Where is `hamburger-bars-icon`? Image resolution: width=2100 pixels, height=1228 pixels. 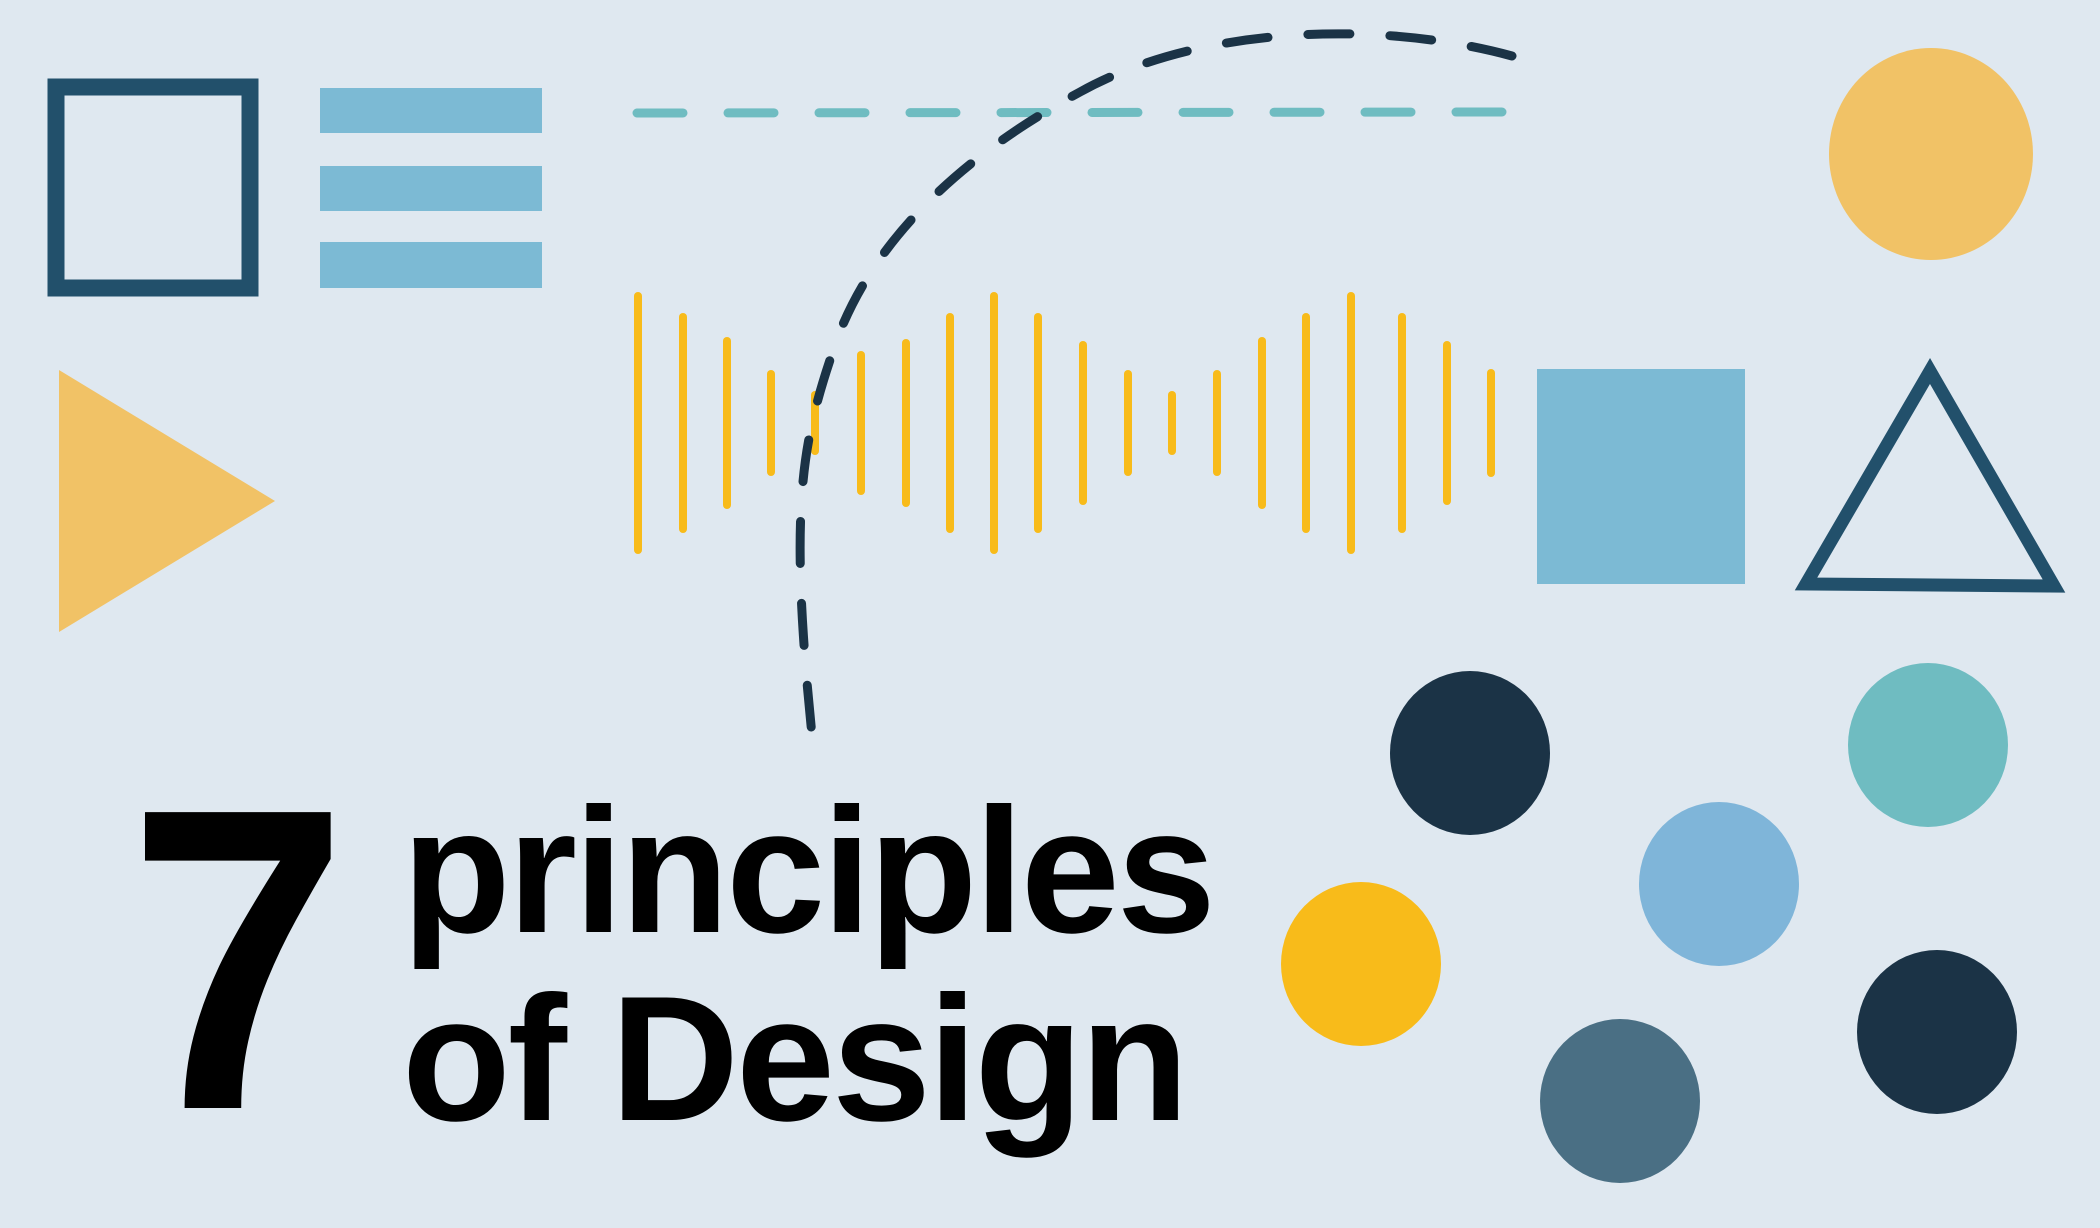 hamburger-bars-icon is located at coordinates (431, 188).